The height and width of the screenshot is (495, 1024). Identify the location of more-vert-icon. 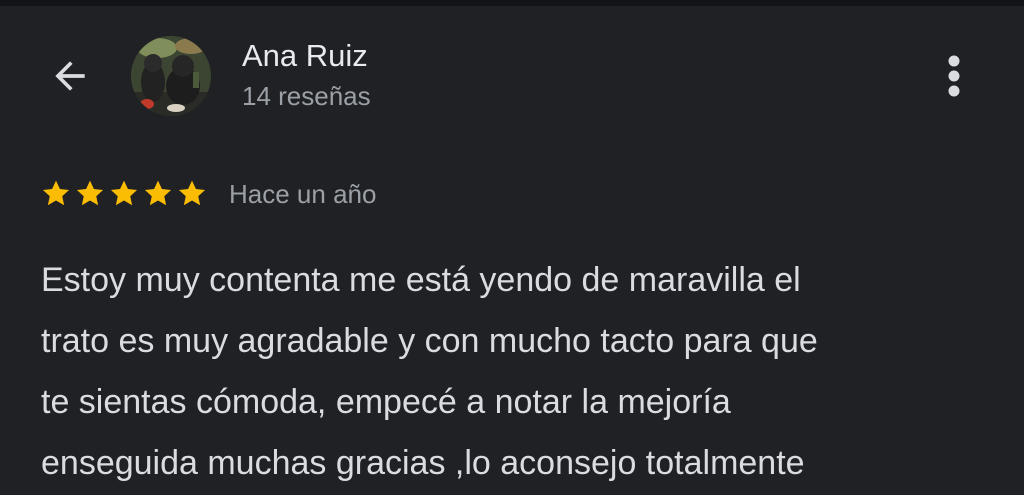
(954, 76).